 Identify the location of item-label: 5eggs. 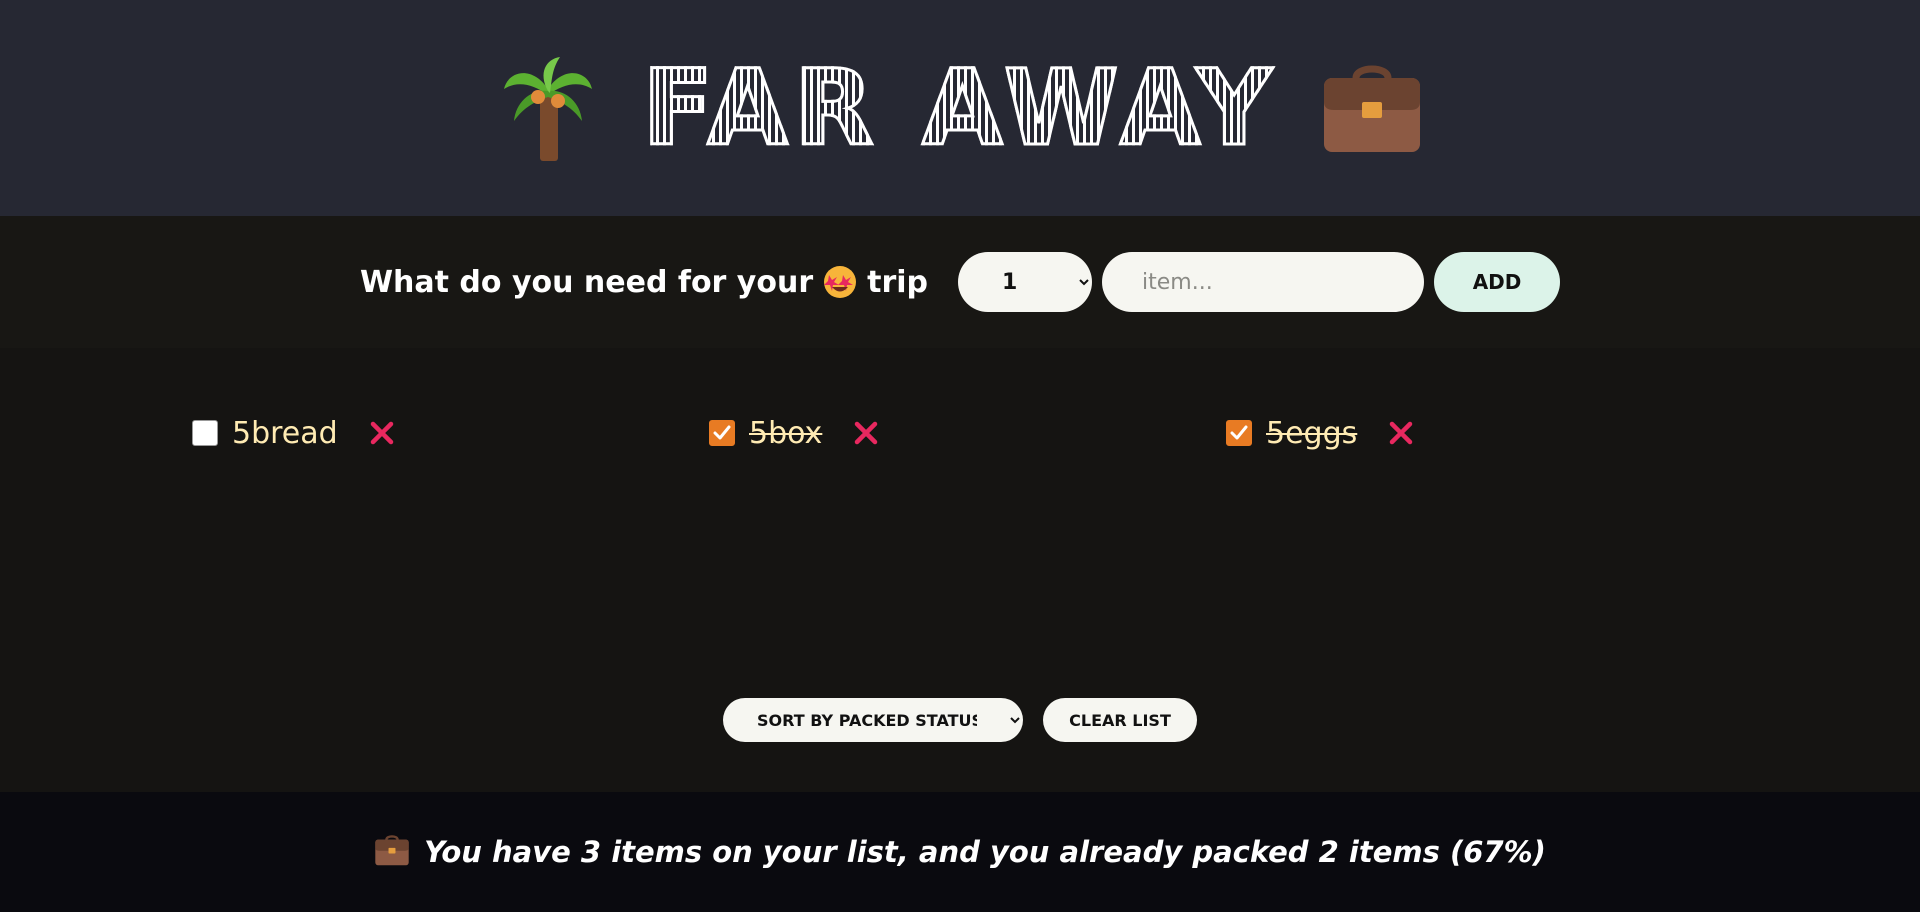
(1312, 433).